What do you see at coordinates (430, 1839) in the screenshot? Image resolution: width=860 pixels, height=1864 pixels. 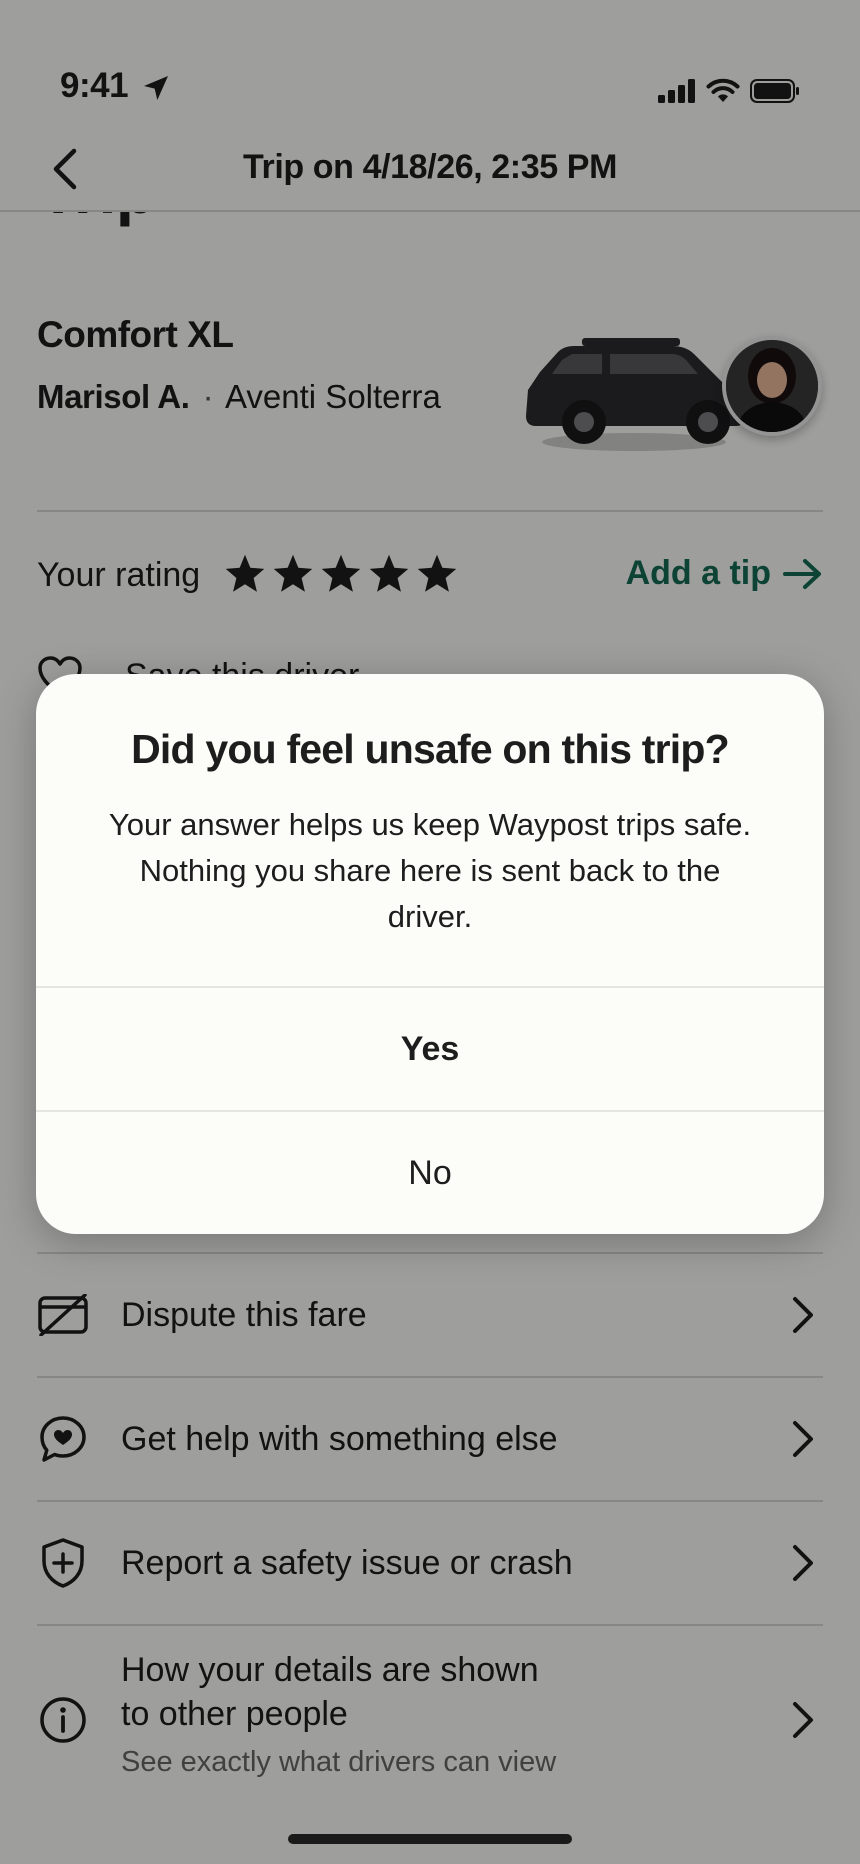 I see `home-indicator` at bounding box center [430, 1839].